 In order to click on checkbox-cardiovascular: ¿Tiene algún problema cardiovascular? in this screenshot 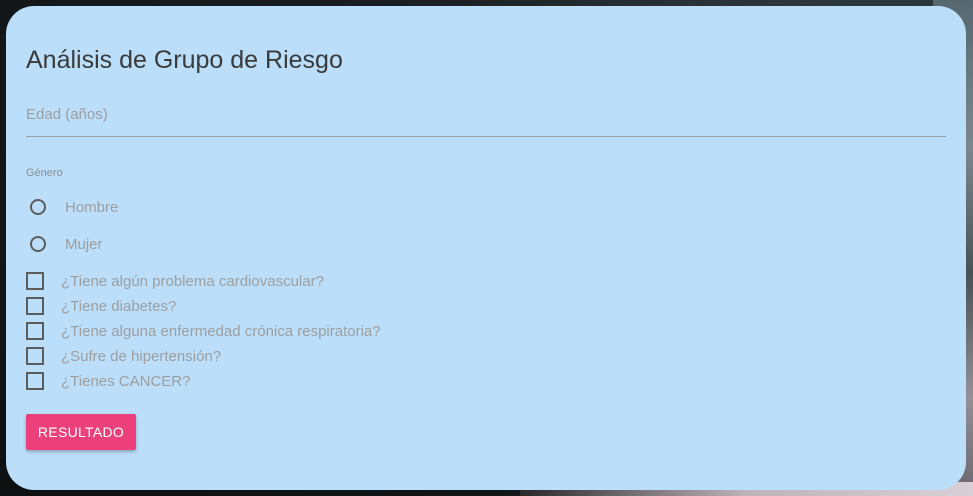, I will do `click(175, 281)`.